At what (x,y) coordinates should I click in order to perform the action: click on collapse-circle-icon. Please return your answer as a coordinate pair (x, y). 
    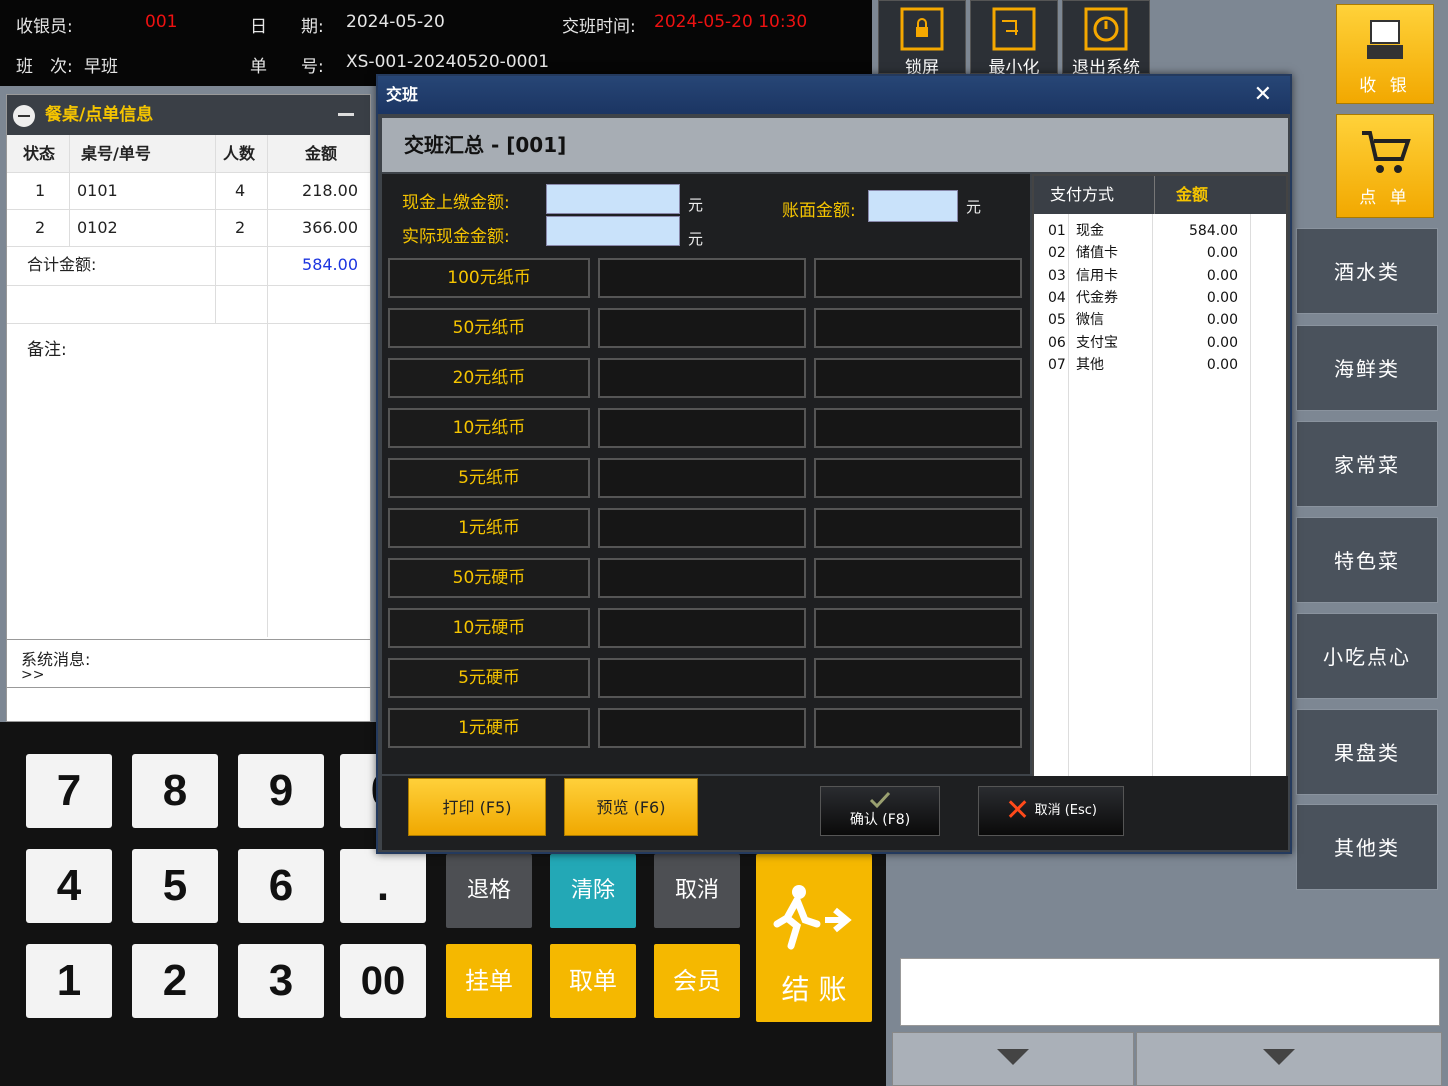
    Looking at the image, I should click on (24, 116).